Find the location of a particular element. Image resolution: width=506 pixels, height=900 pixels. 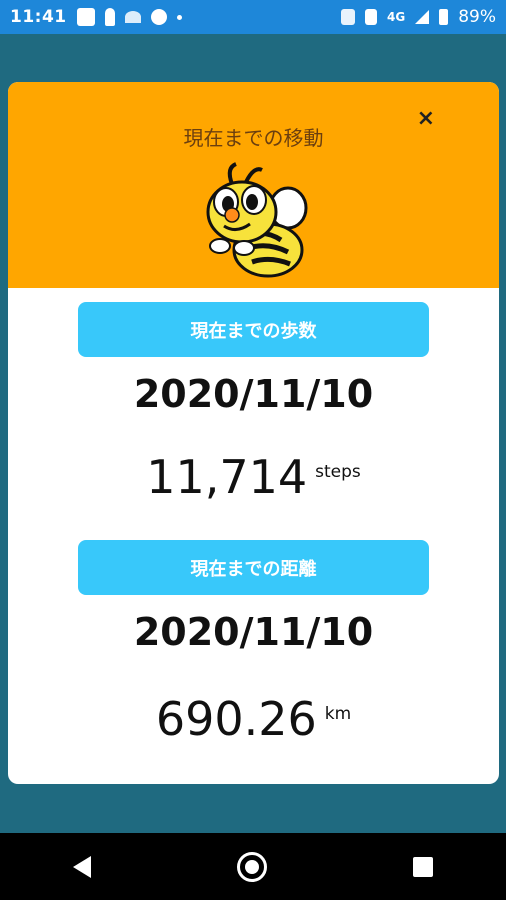

keyhole-icon is located at coordinates (109, 17).